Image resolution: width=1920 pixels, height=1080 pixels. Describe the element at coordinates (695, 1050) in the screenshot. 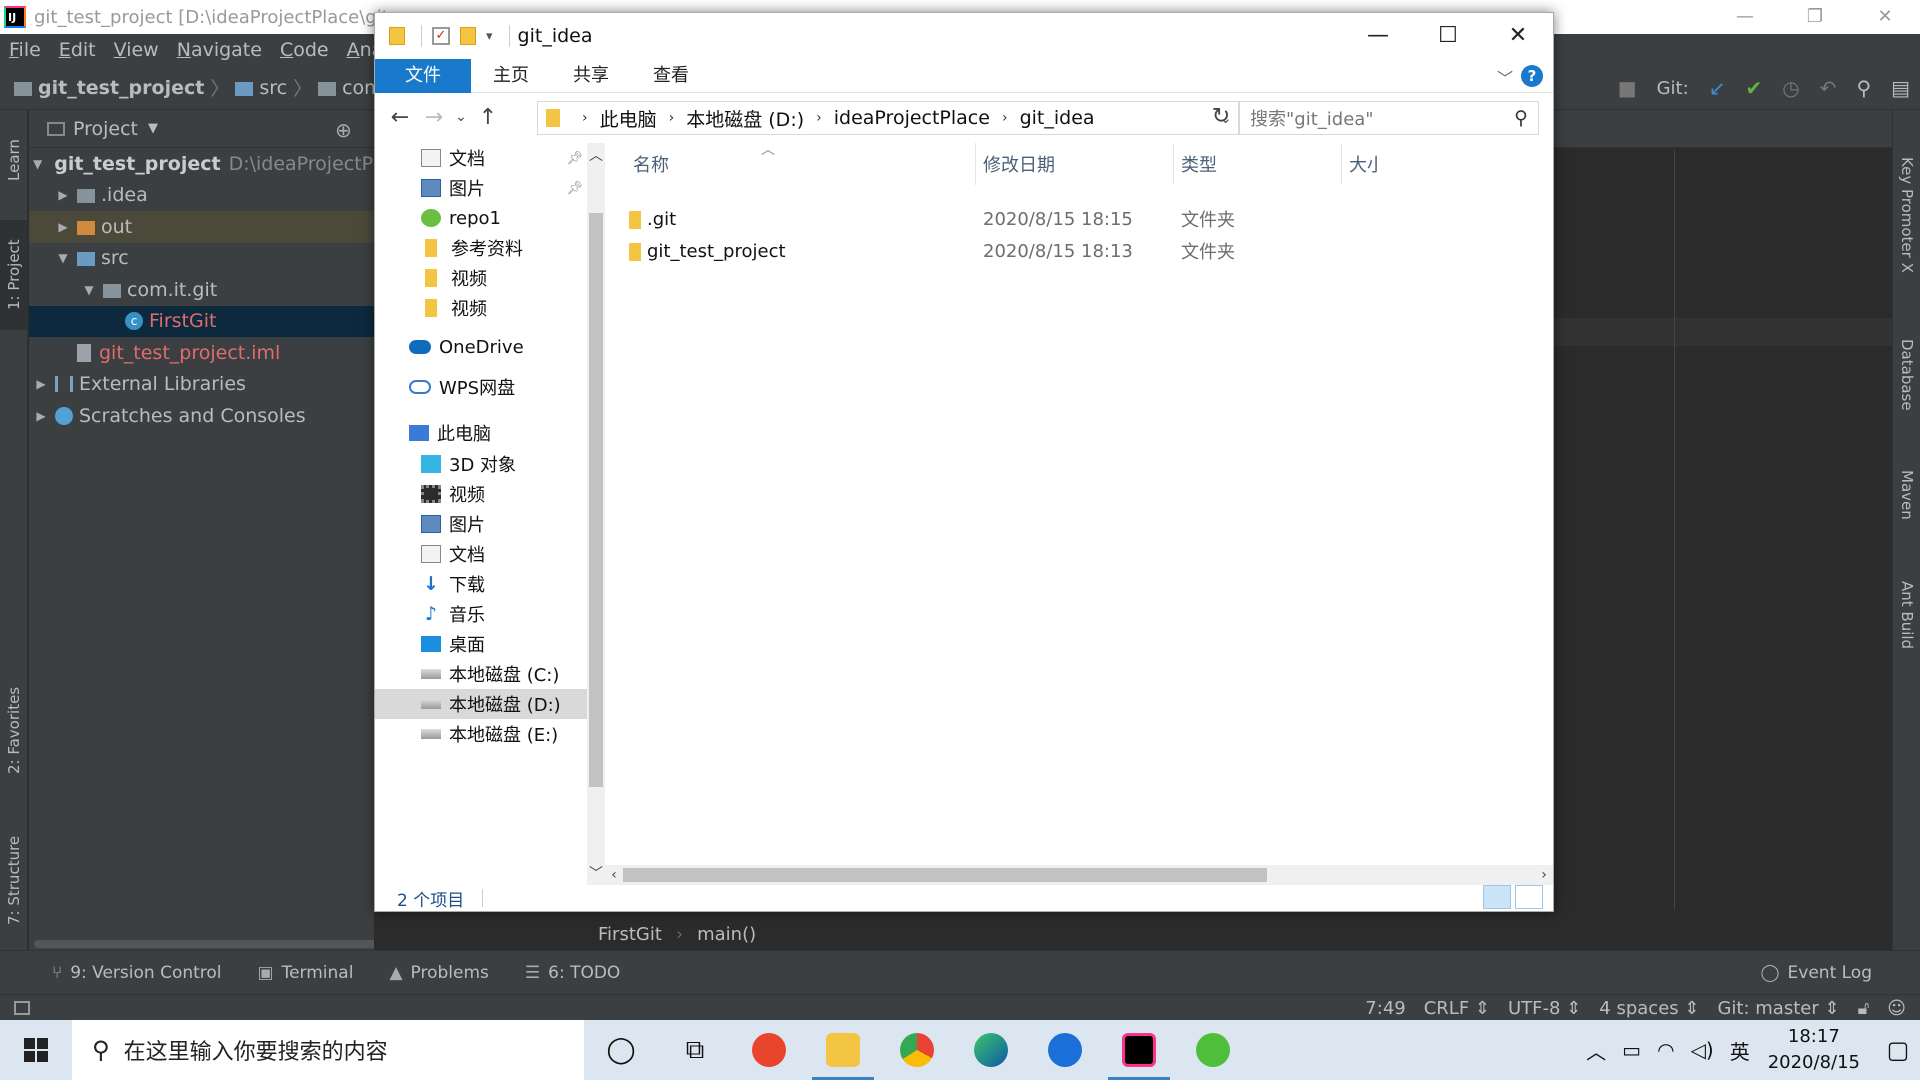

I see `task-view-icon: ⧉` at that location.